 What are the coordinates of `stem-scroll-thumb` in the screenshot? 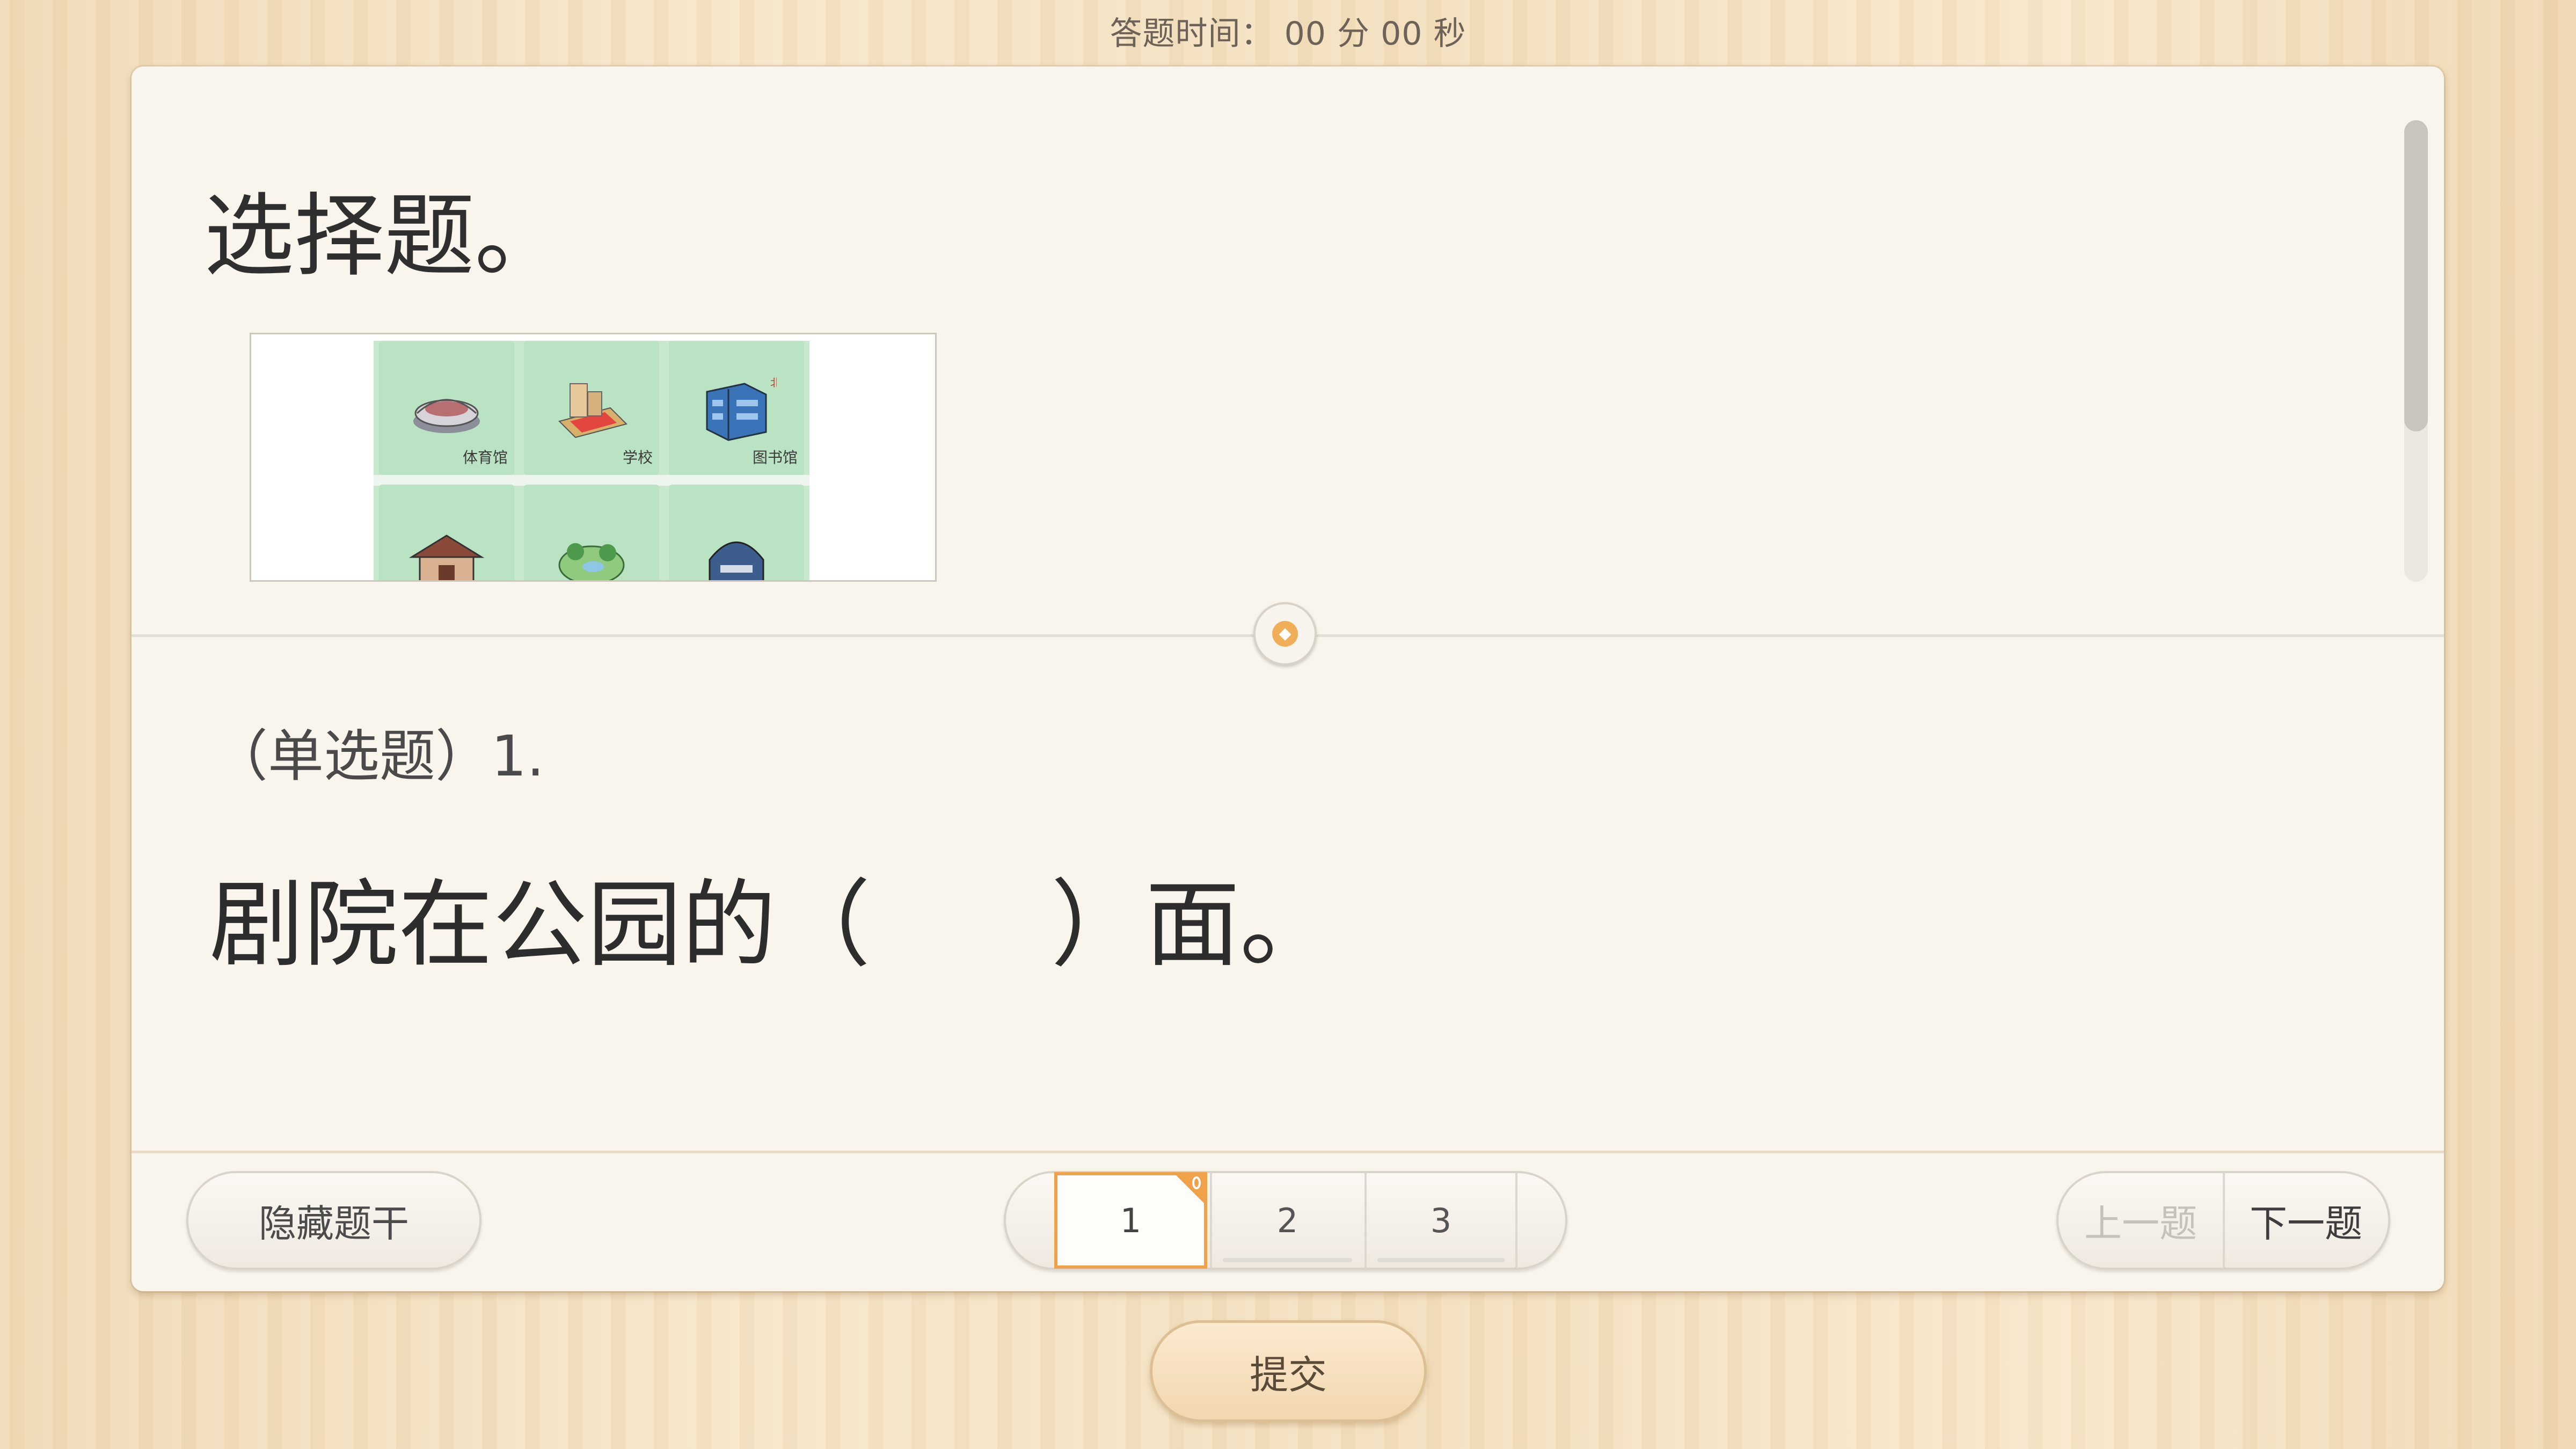 It's located at (2416, 275).